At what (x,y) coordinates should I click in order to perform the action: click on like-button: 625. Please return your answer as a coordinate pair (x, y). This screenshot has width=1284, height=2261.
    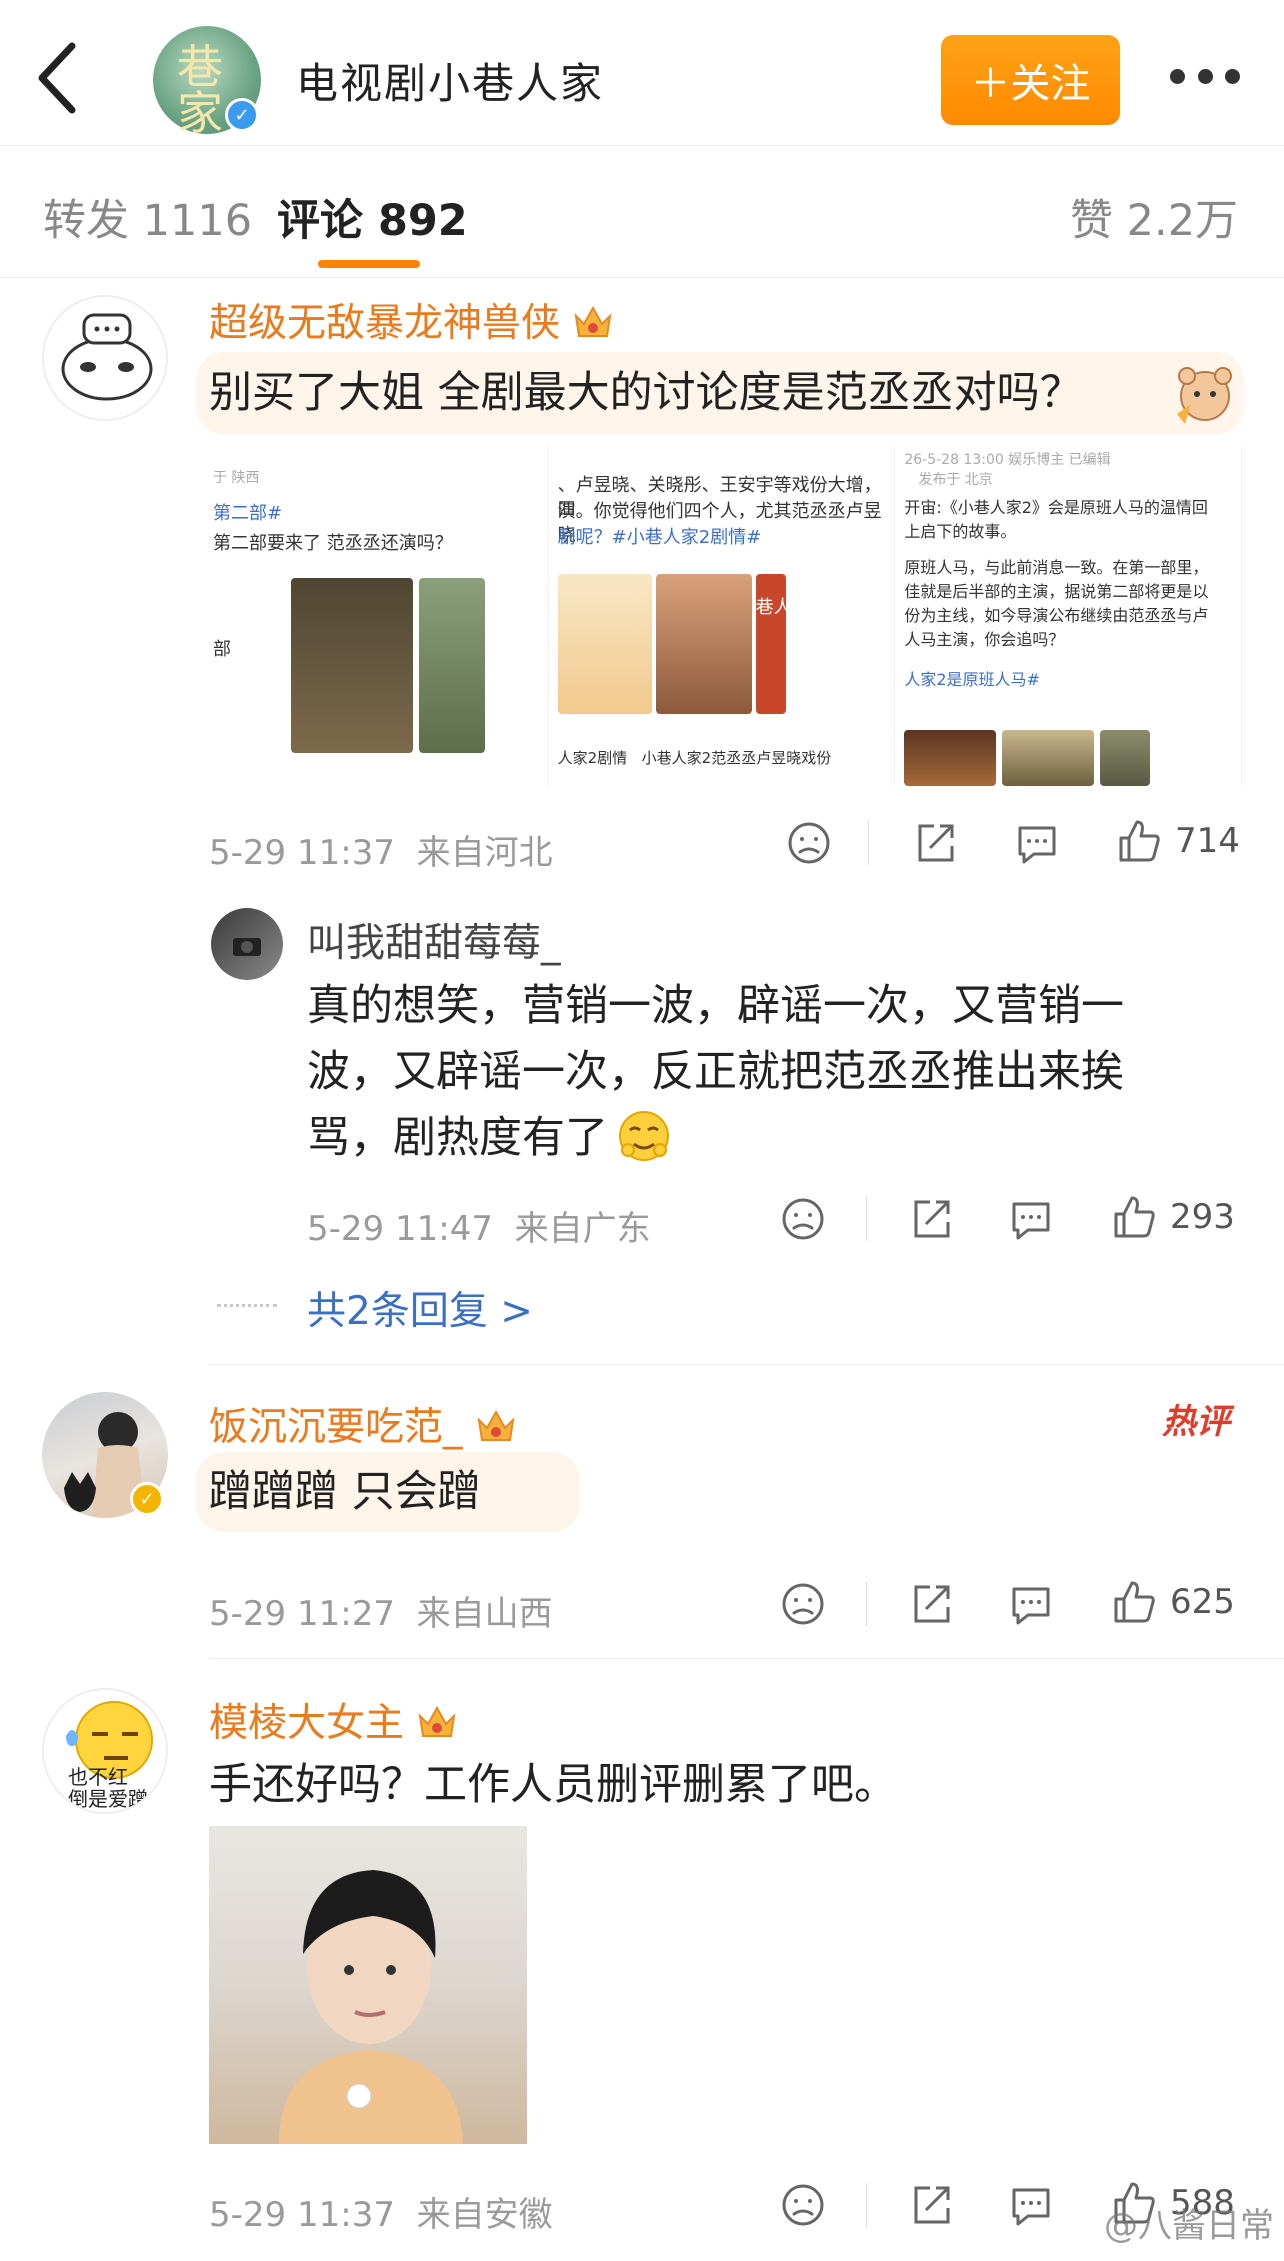
    Looking at the image, I should click on (1173, 1602).